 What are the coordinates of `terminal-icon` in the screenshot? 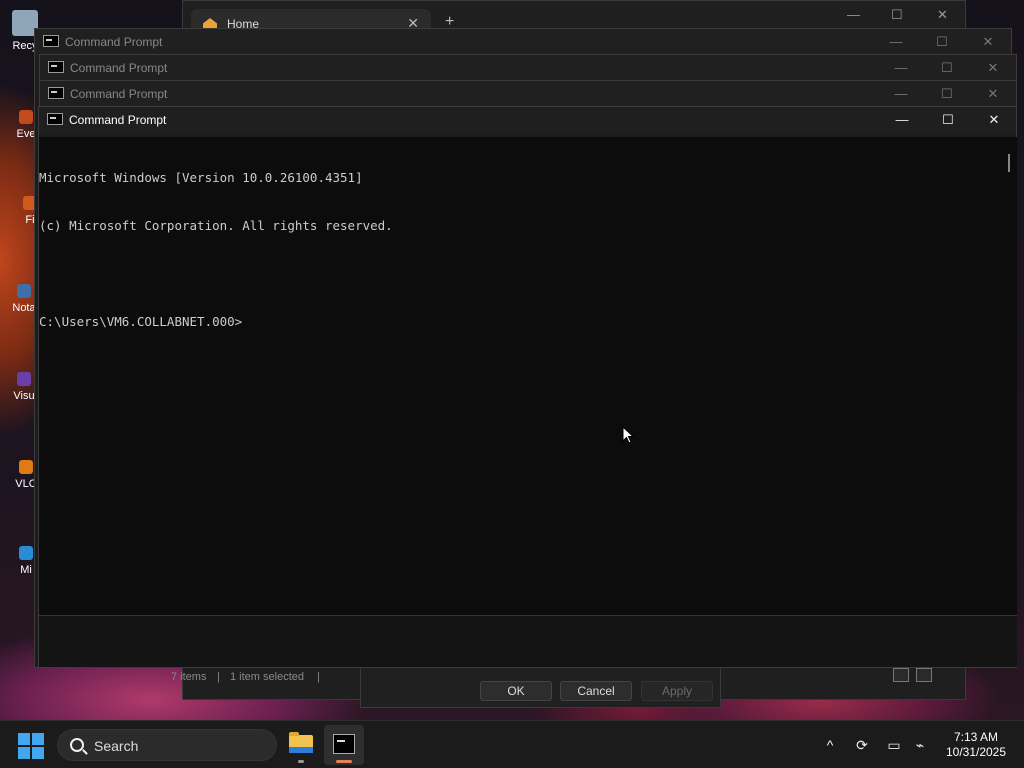 It's located at (344, 744).